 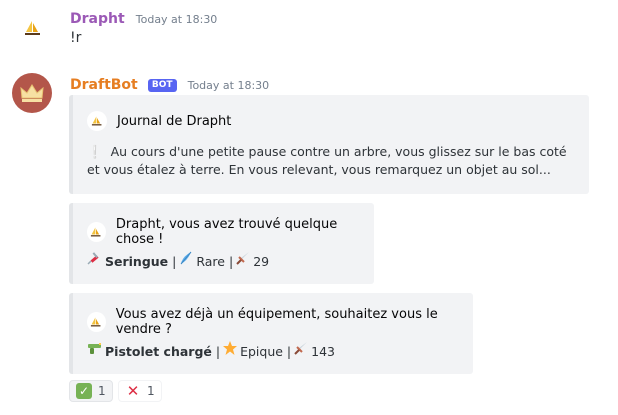 I want to click on check-mark-icon: ✓, so click(x=84, y=391).